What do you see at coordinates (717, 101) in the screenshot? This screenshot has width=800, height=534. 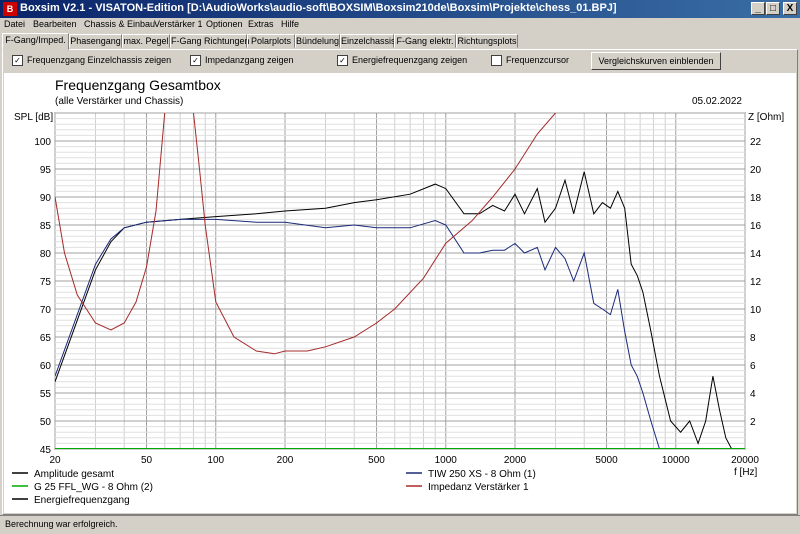 I see `chart-date: 05.02.2022` at bounding box center [717, 101].